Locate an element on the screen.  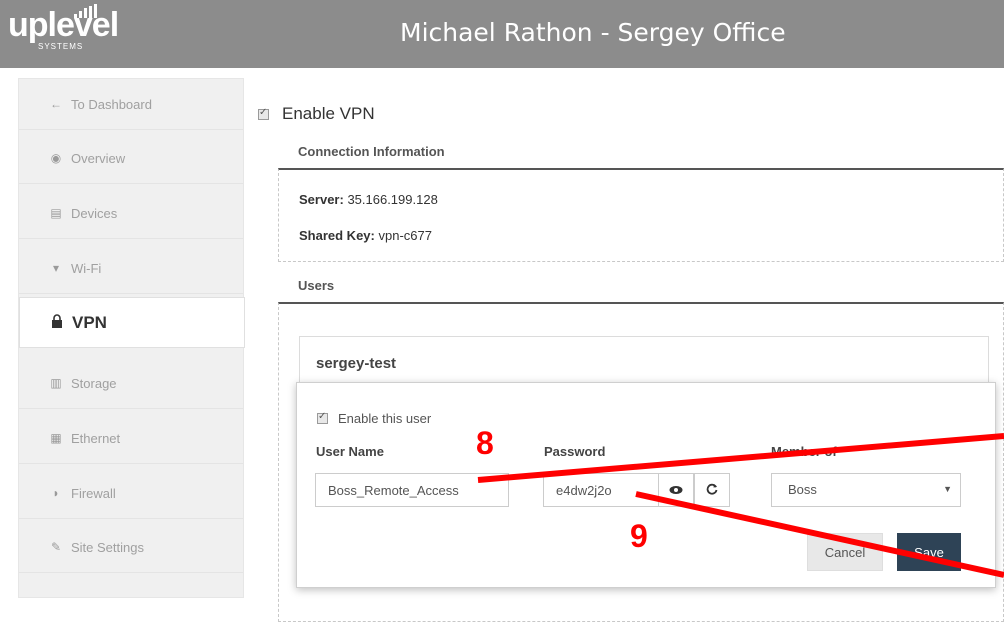
annotation-marker-9: 9 is located at coordinates (639, 536).